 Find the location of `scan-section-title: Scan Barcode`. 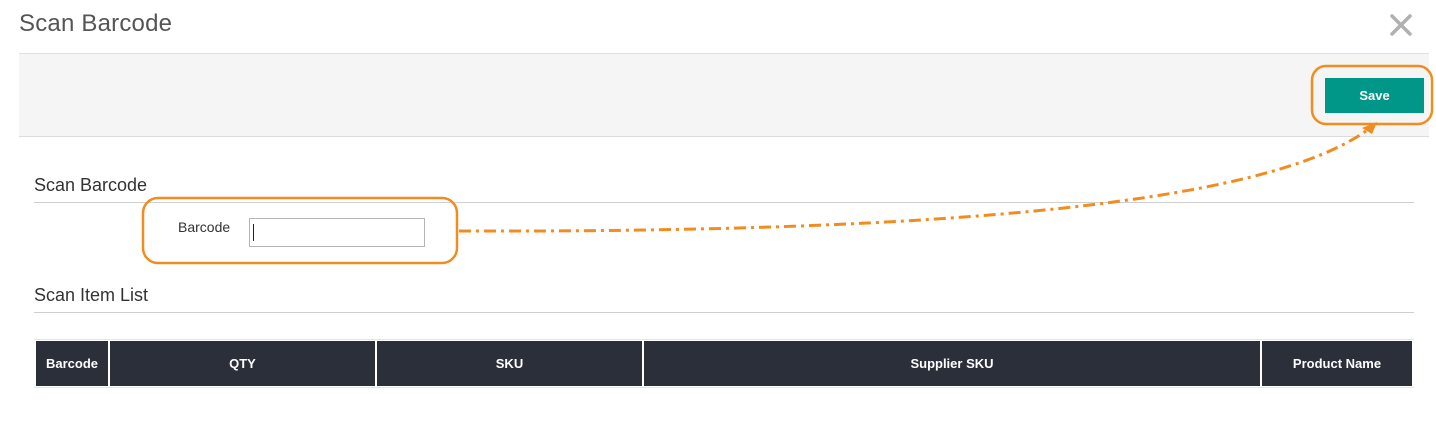

scan-section-title: Scan Barcode is located at coordinates (91, 185).